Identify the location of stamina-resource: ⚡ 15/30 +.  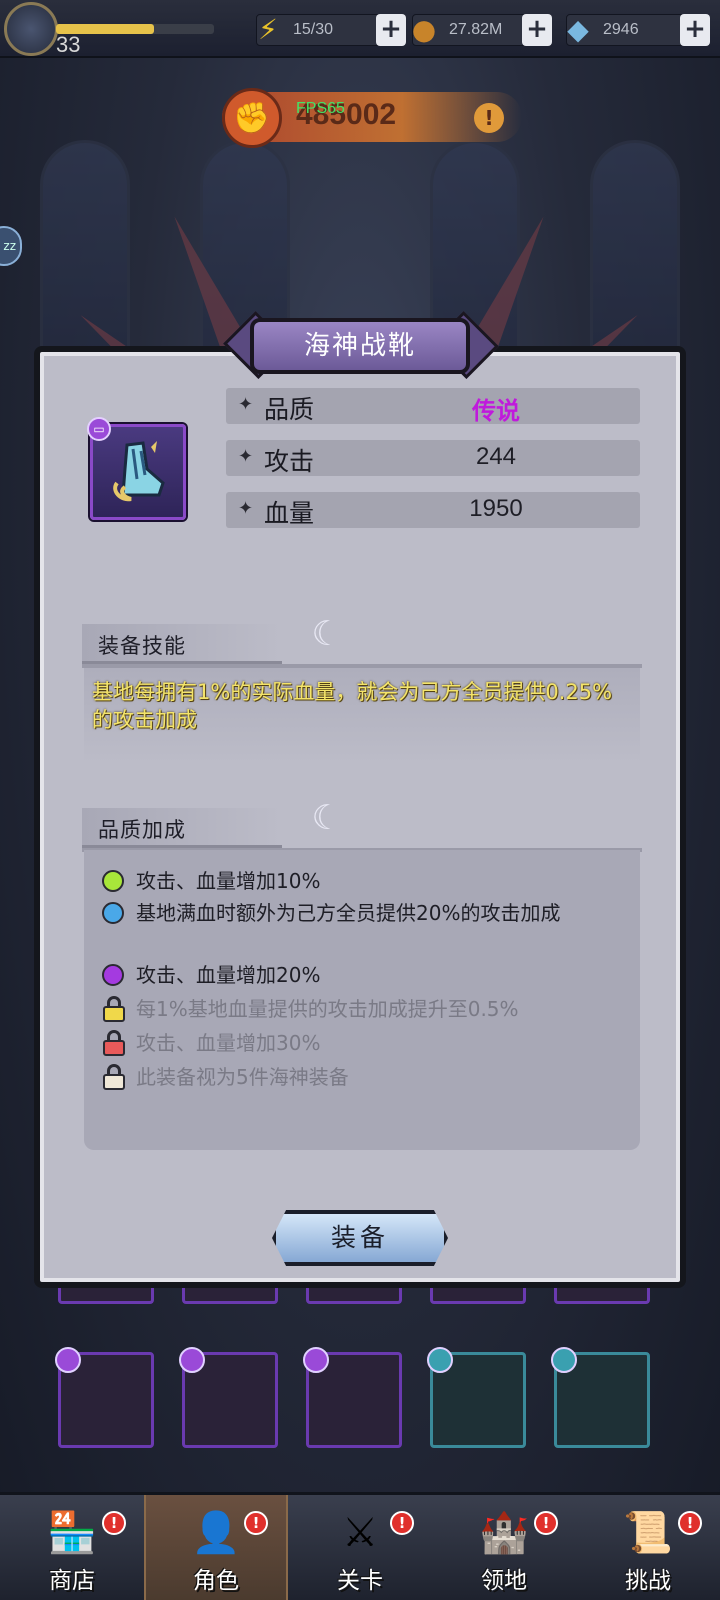
(331, 29).